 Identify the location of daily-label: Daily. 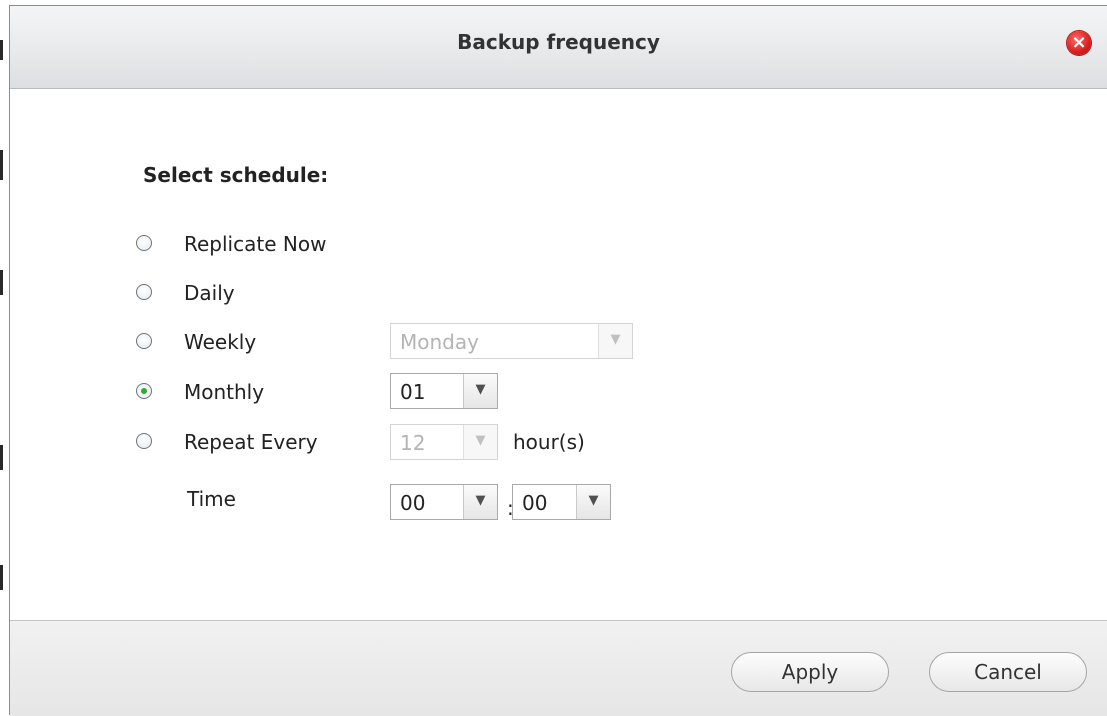
(209, 293).